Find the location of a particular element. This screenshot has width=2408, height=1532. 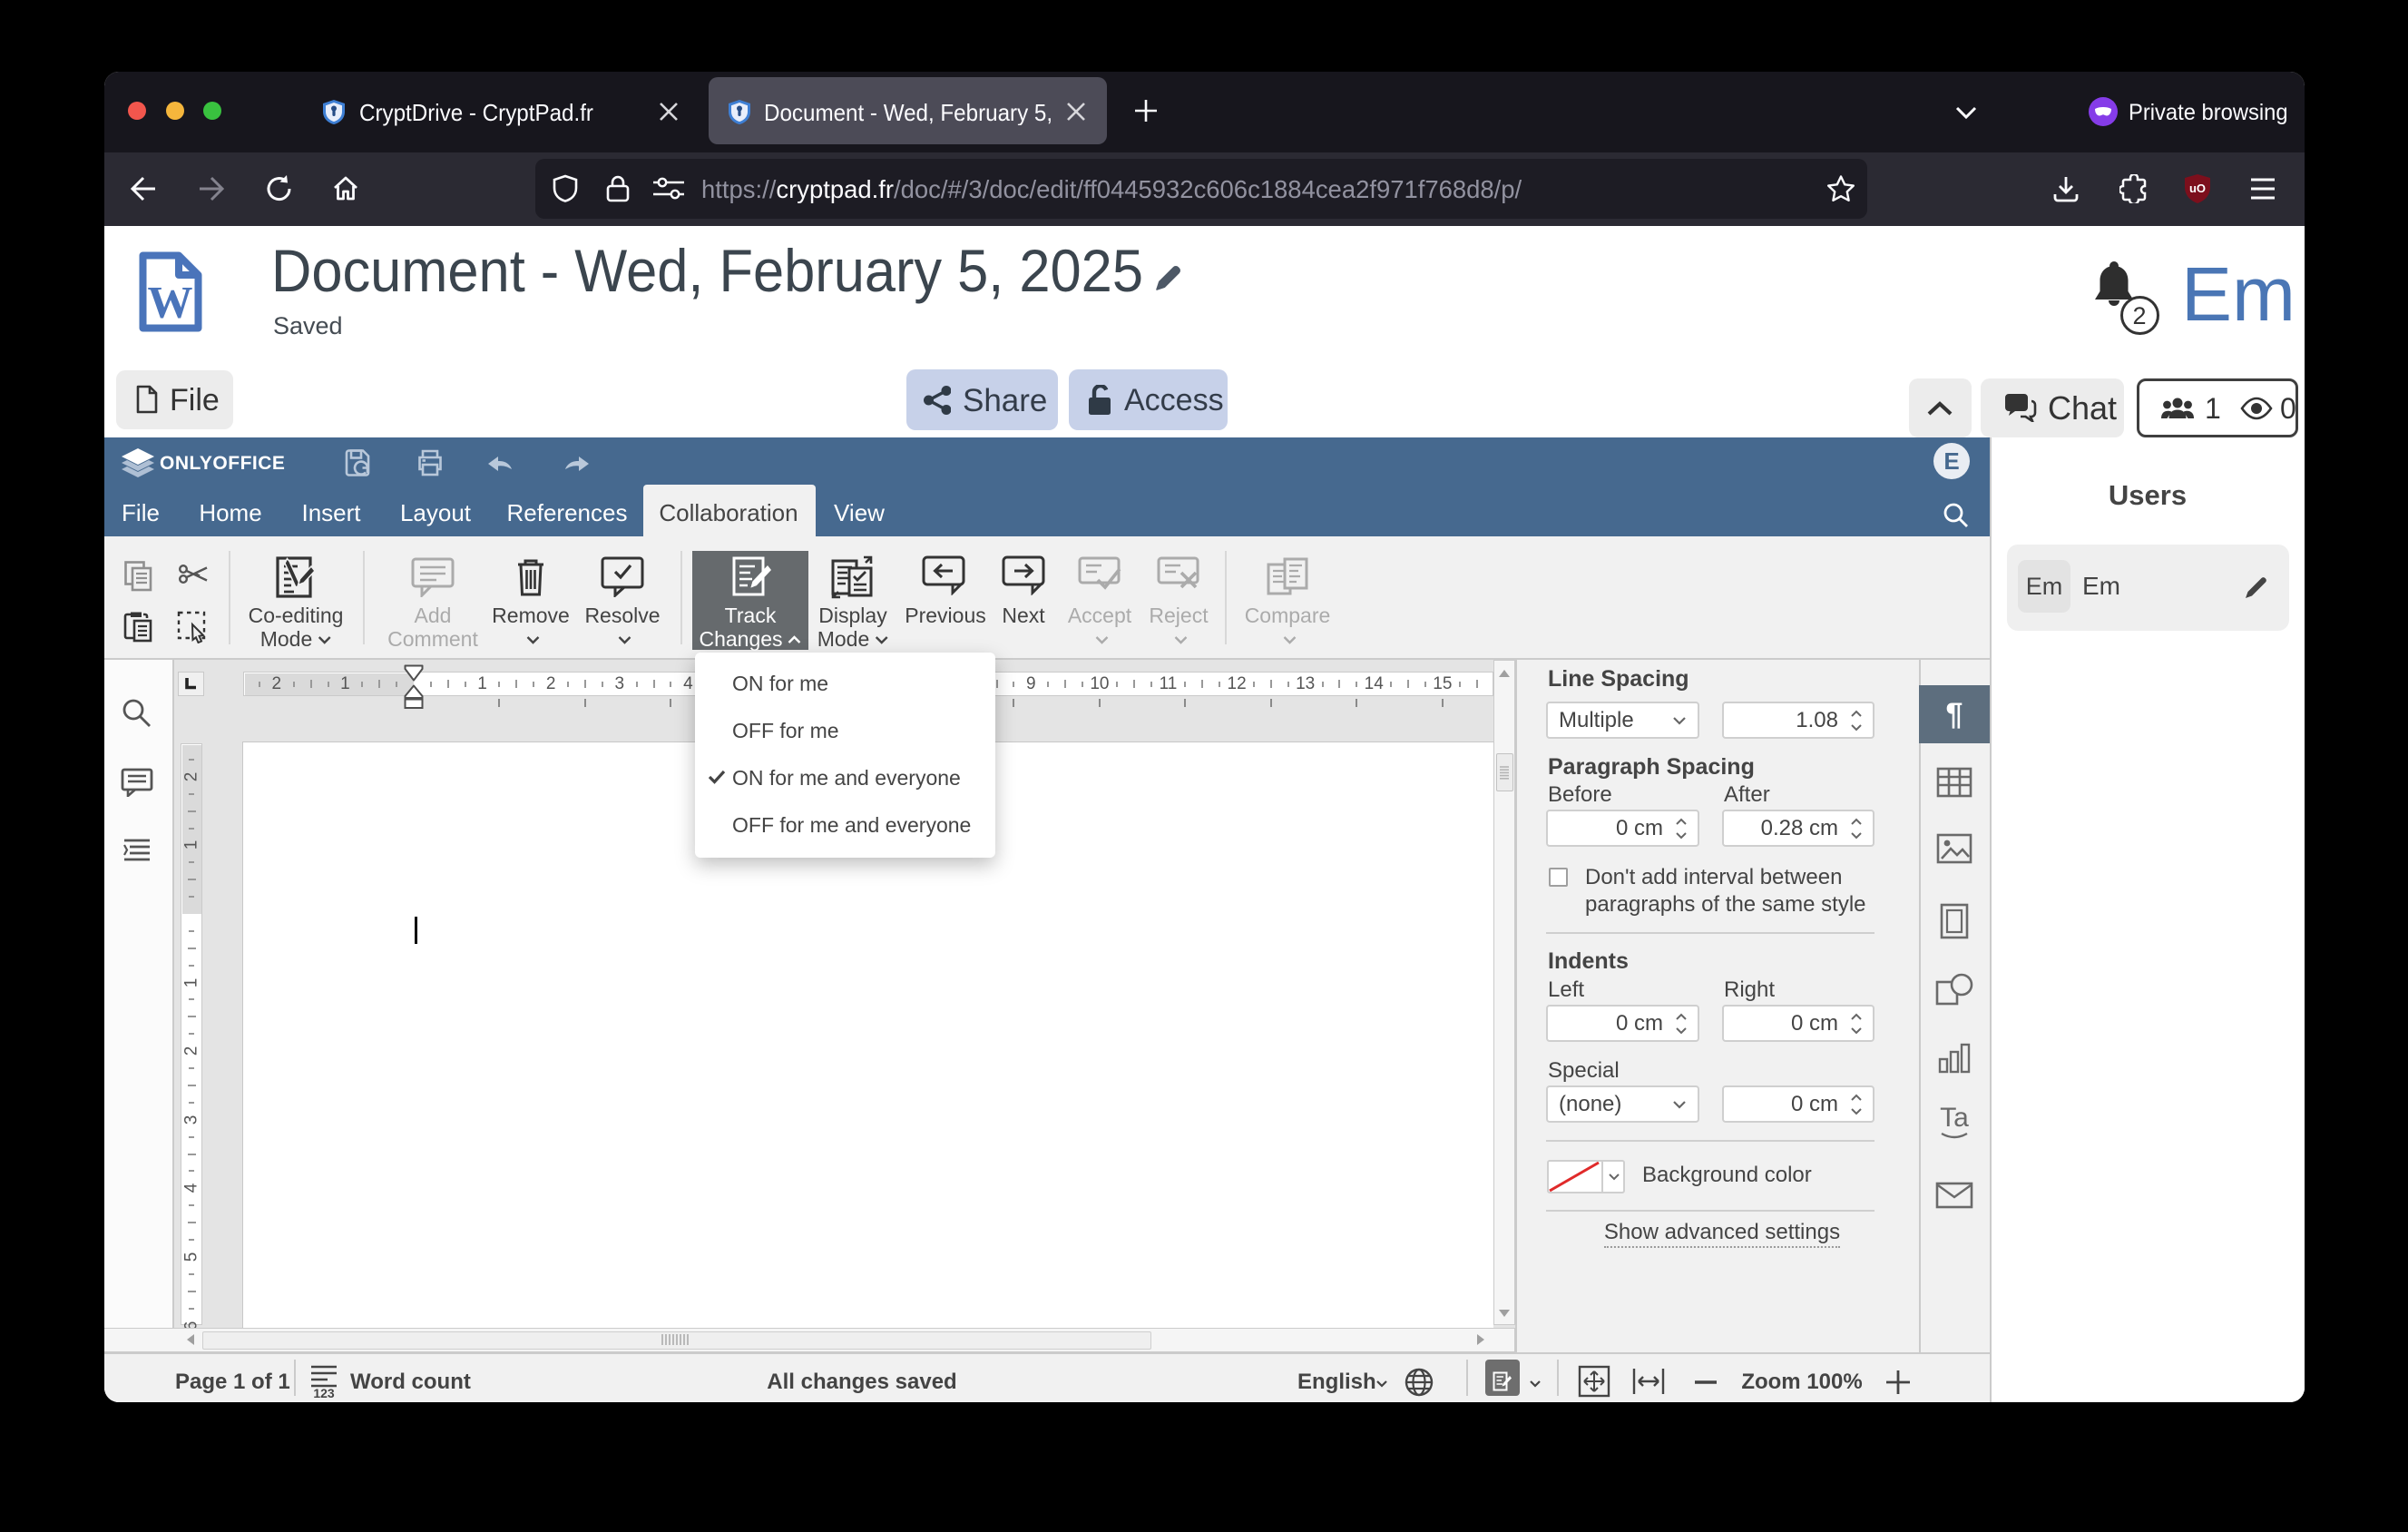

svg-text: uO is located at coordinates (2198, 188).